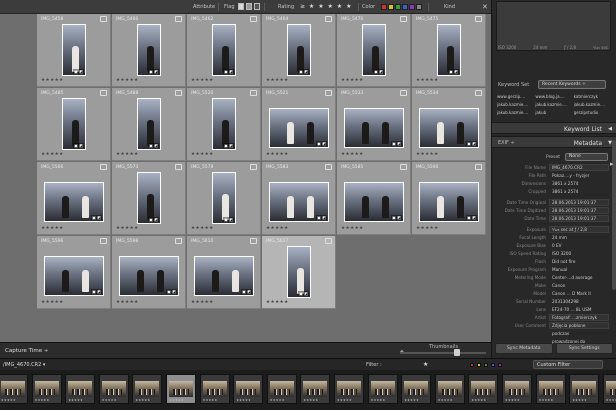 This screenshot has width=616, height=410. I want to click on metadata-value: ¹⁄₁₂₅ sec at ƒ / 2,8, so click(579, 229).